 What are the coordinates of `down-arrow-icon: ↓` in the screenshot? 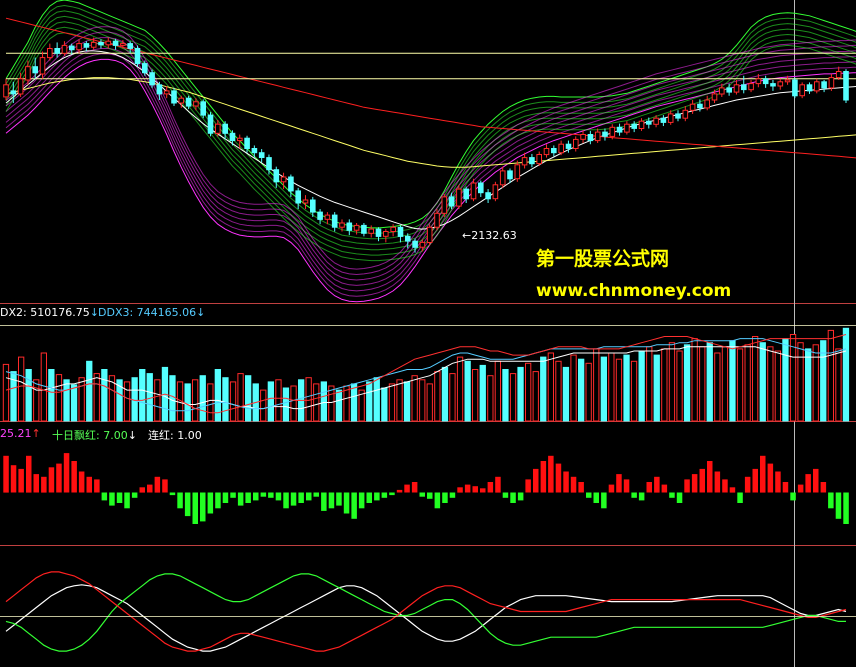 It's located at (201, 312).